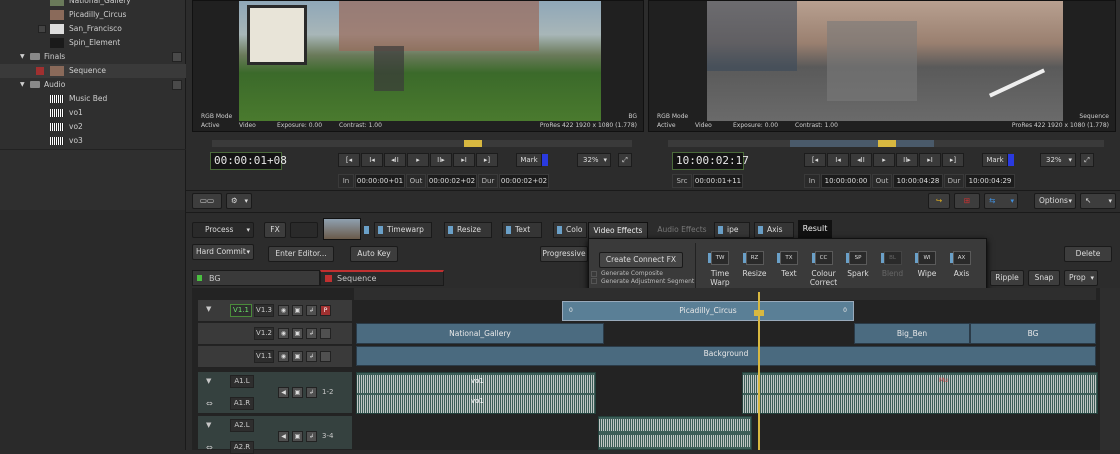 The width and height of the screenshot is (1120, 454). I want to click on clip-picadilly-circus: 0 Picadilly_Circus 0, so click(708, 311).